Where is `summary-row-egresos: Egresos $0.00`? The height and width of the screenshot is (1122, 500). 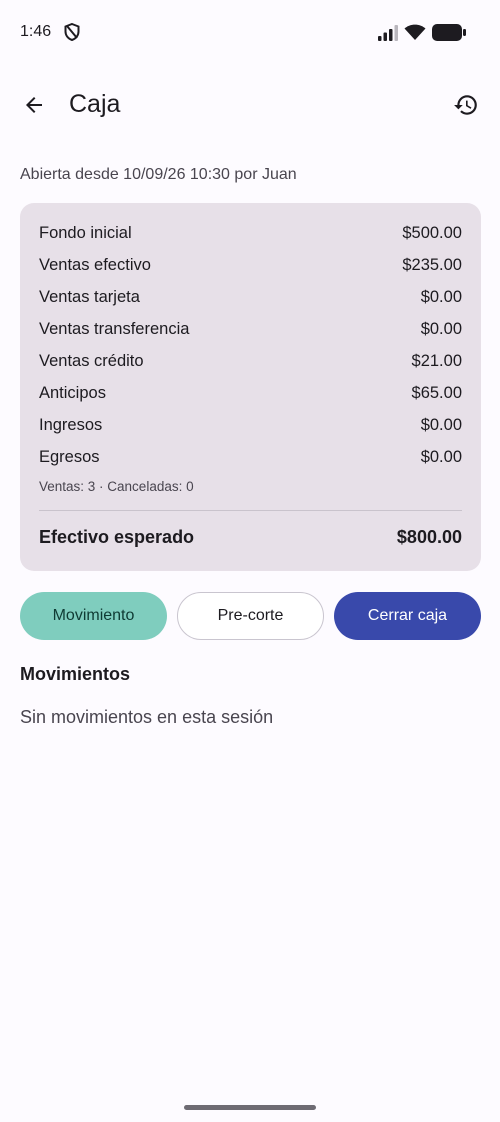
summary-row-egresos: Egresos $0.00 is located at coordinates (250, 459).